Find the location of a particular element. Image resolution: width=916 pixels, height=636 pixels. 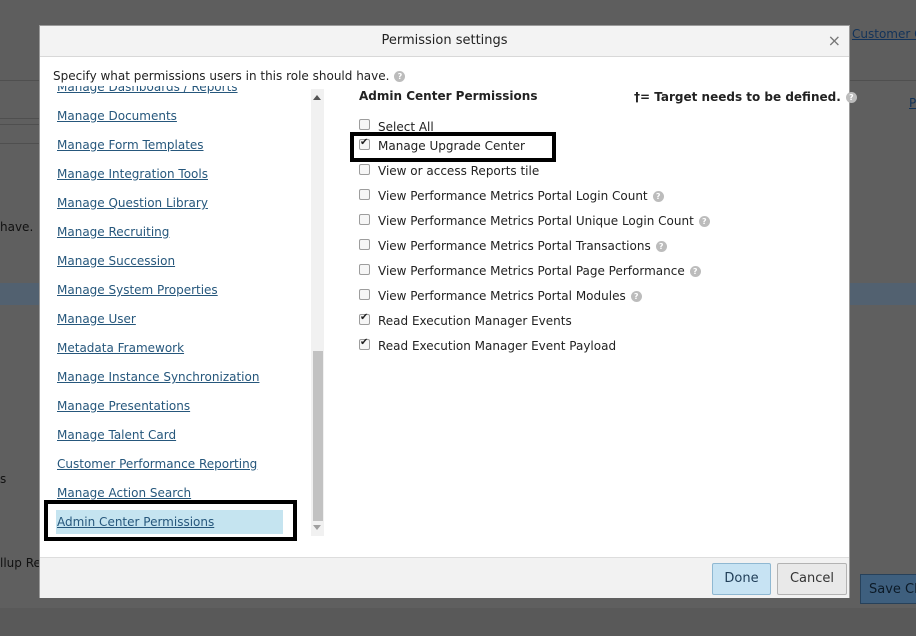

target-legend: †= Target needs to be defined.? is located at coordinates (745, 97).